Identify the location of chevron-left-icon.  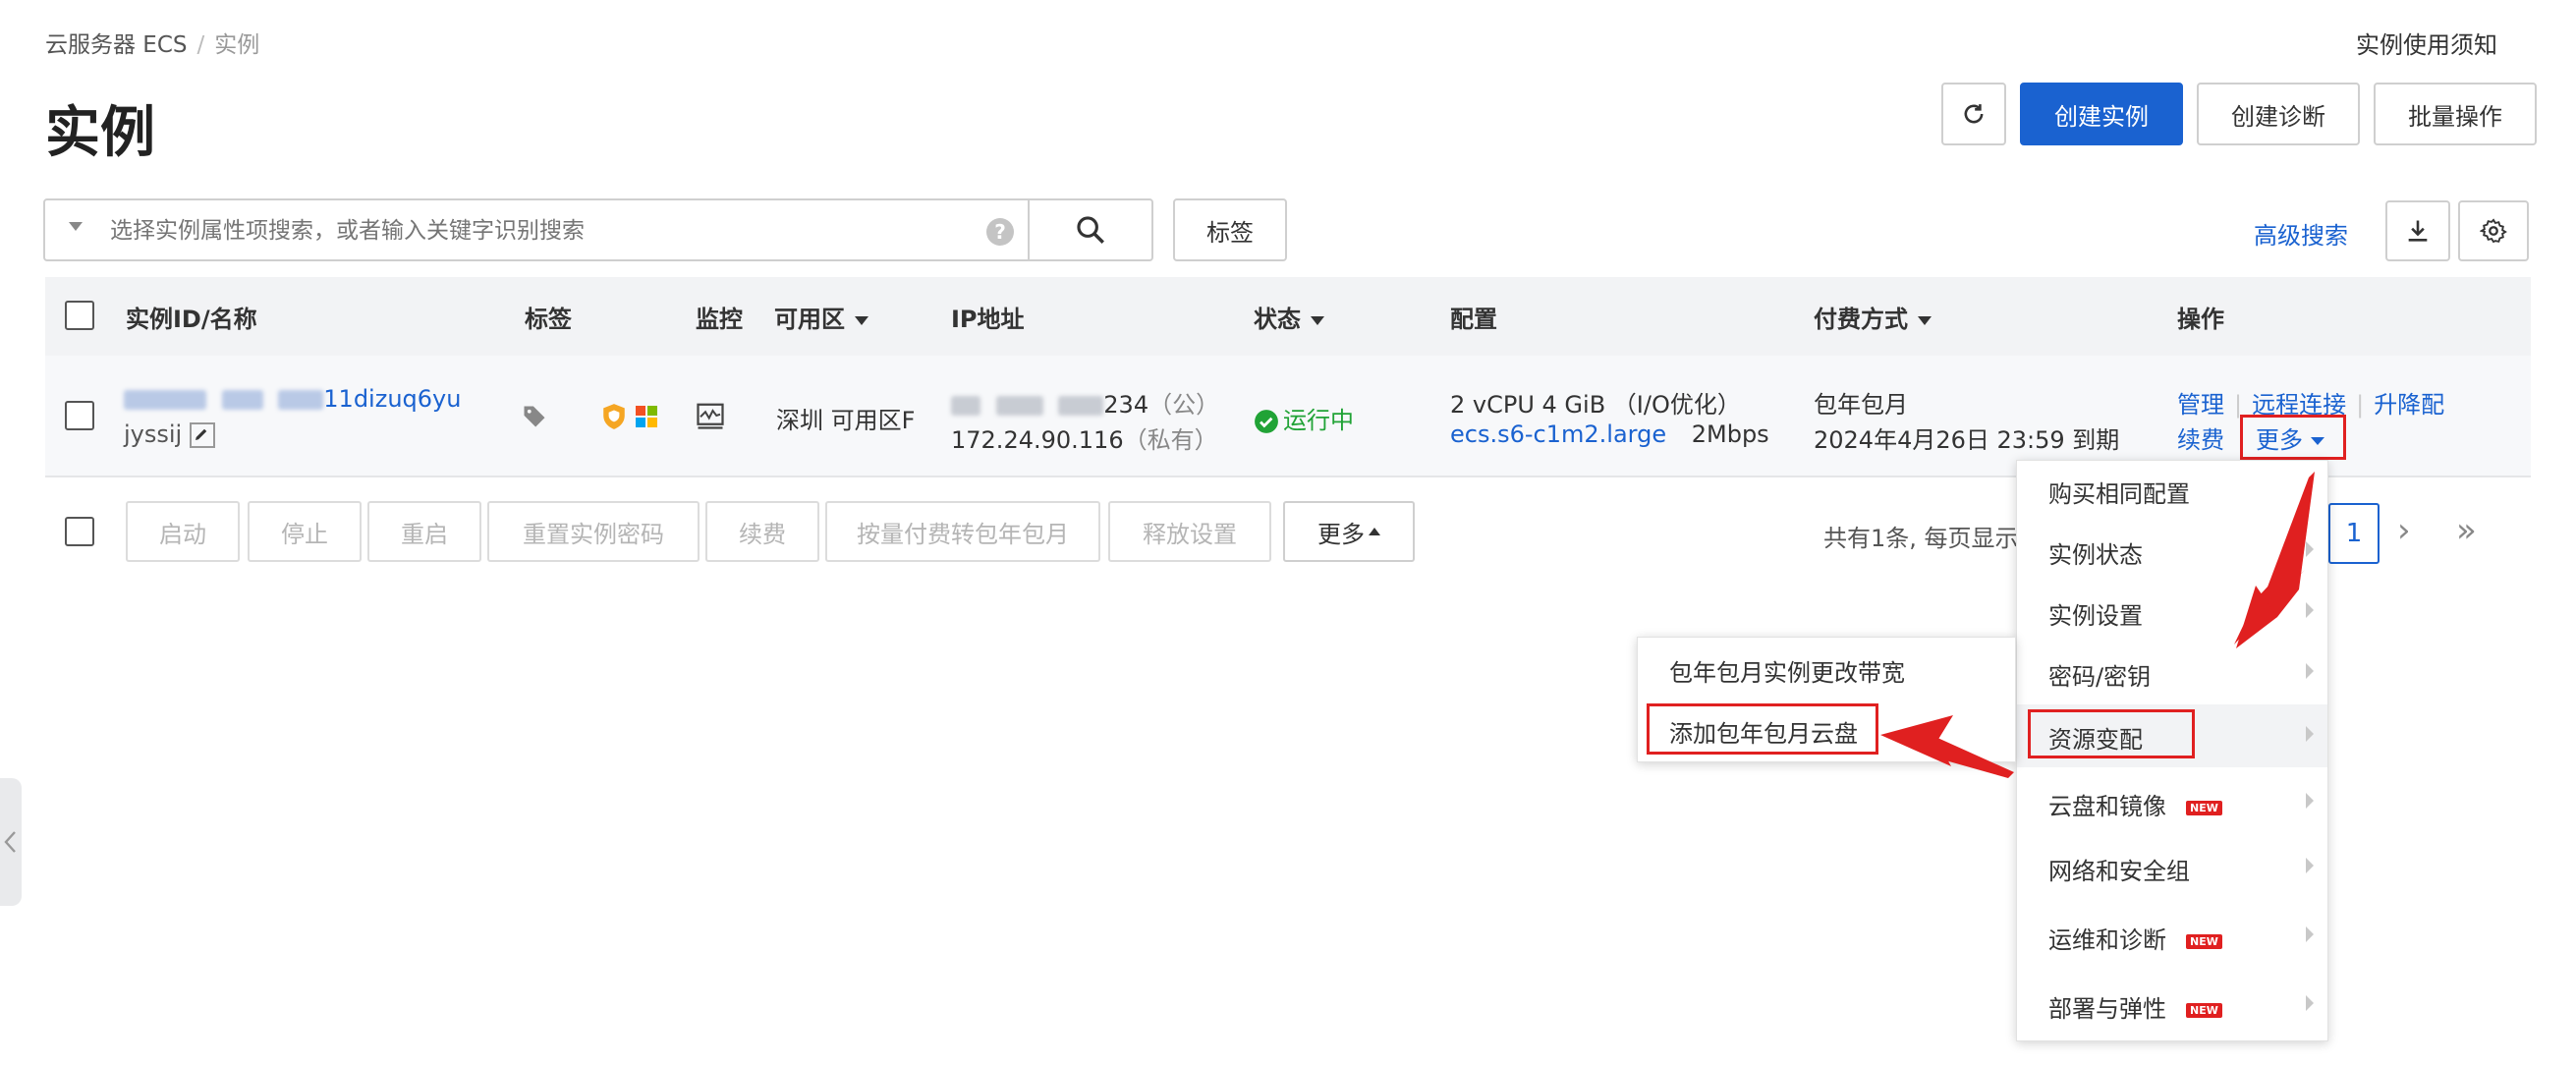
(10, 842).